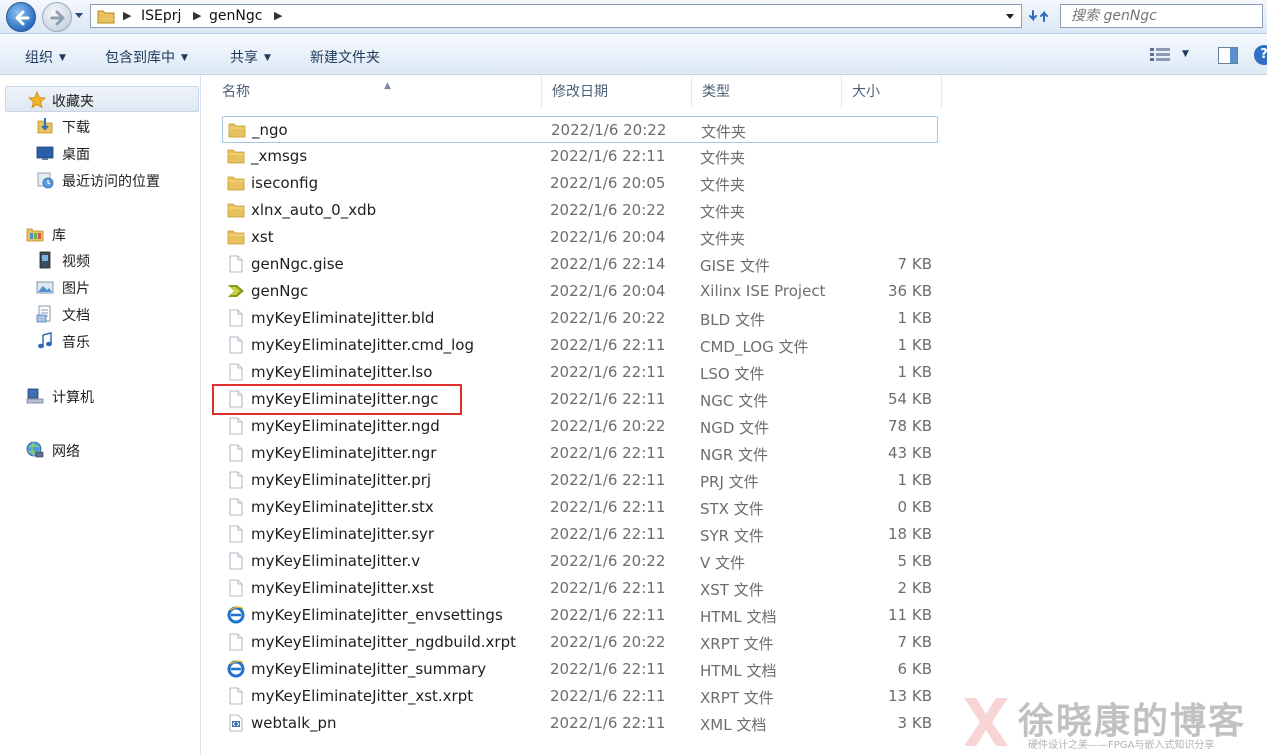 This screenshot has width=1267, height=755. Describe the element at coordinates (732, 590) in the screenshot. I see `file-type: XST 文件` at that location.